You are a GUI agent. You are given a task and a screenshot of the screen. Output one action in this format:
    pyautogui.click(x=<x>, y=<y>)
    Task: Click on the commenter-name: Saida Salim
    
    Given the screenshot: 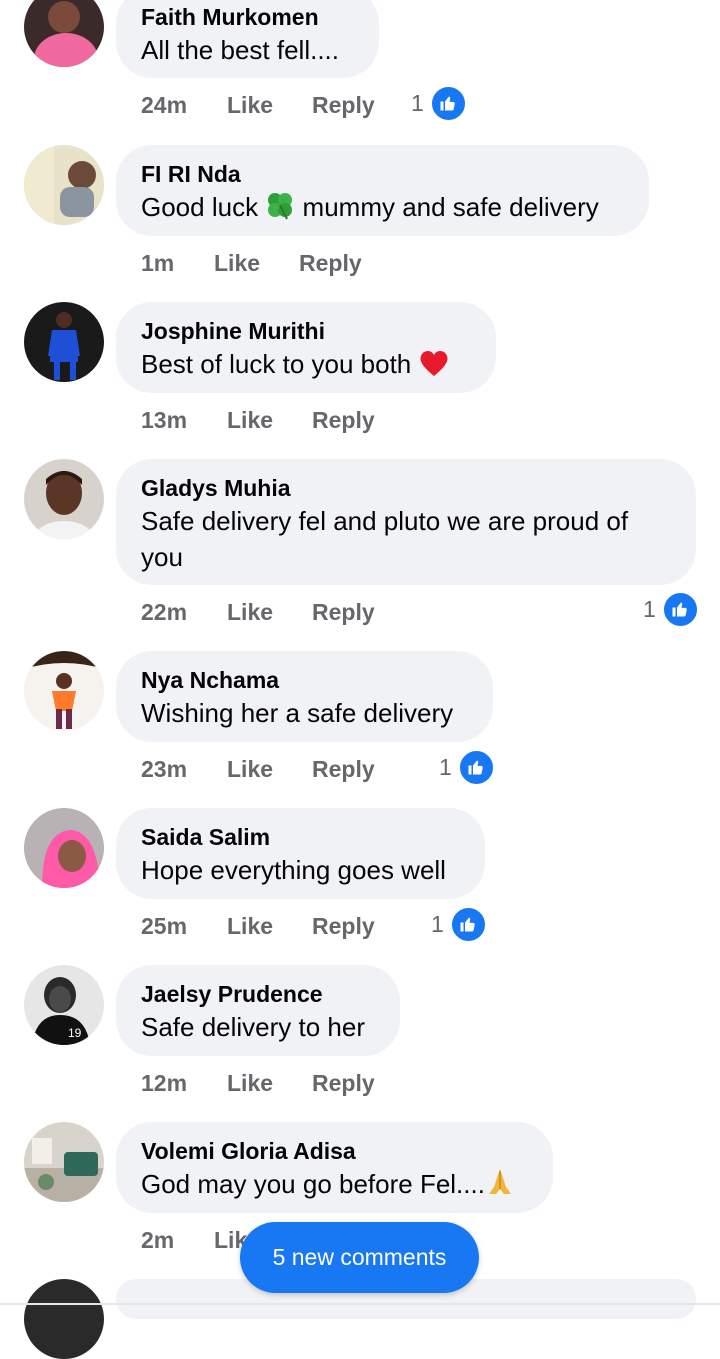 What is the action you would take?
    pyautogui.click(x=300, y=837)
    